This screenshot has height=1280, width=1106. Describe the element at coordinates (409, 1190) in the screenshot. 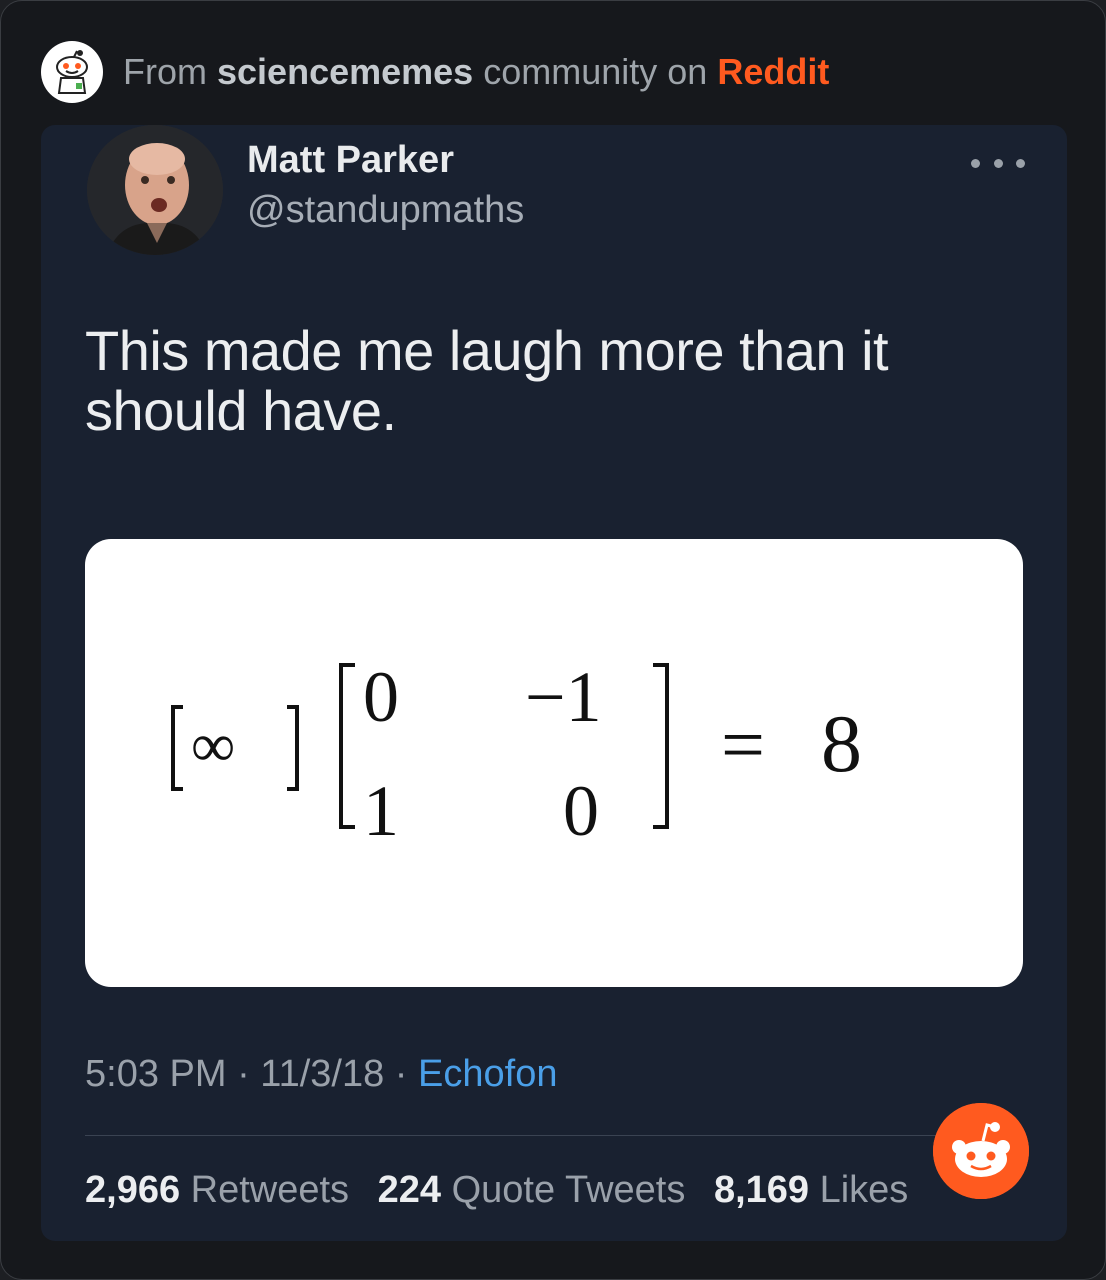

I see `quotes-count: 224` at that location.